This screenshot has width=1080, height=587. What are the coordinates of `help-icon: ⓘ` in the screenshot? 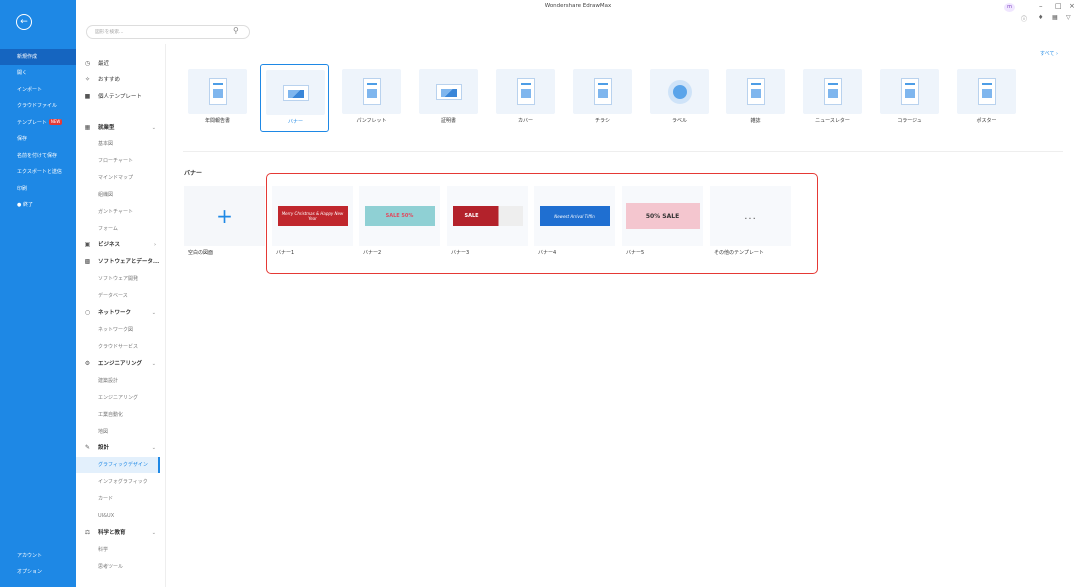 It's located at (1024, 18).